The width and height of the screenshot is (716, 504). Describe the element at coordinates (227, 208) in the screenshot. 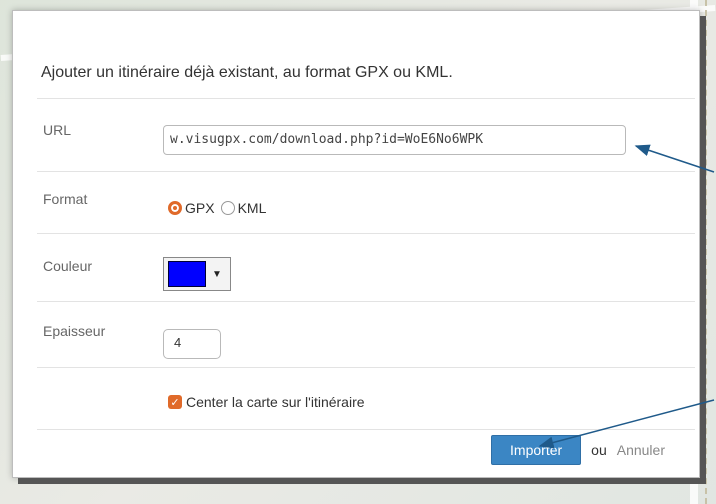

I see `radio-kml` at that location.